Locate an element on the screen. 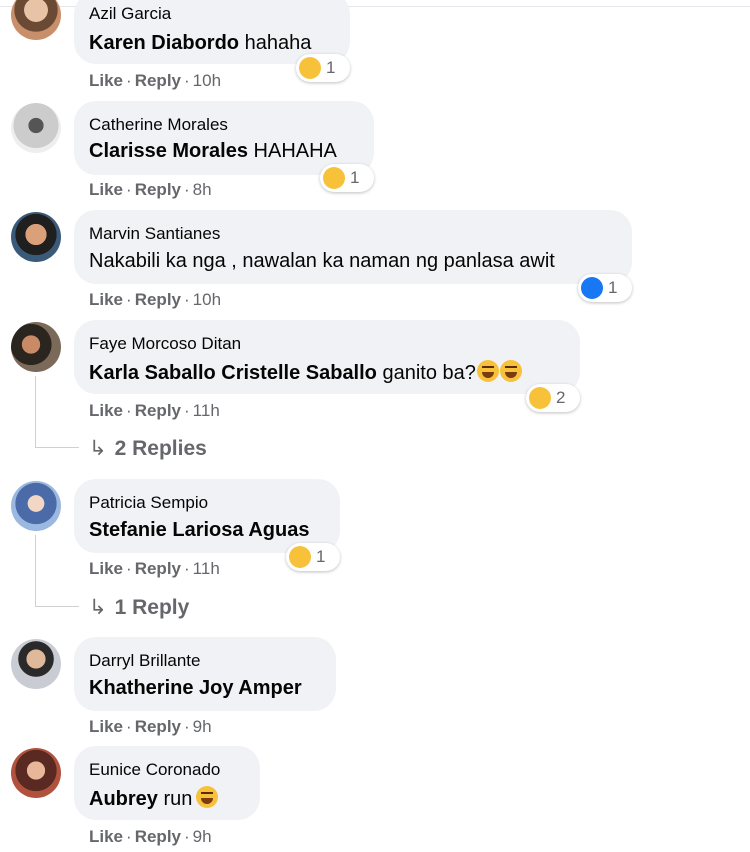 This screenshot has height=852, width=750. tagged-user: Karla Saballo Cristelle Saballo is located at coordinates (233, 373).